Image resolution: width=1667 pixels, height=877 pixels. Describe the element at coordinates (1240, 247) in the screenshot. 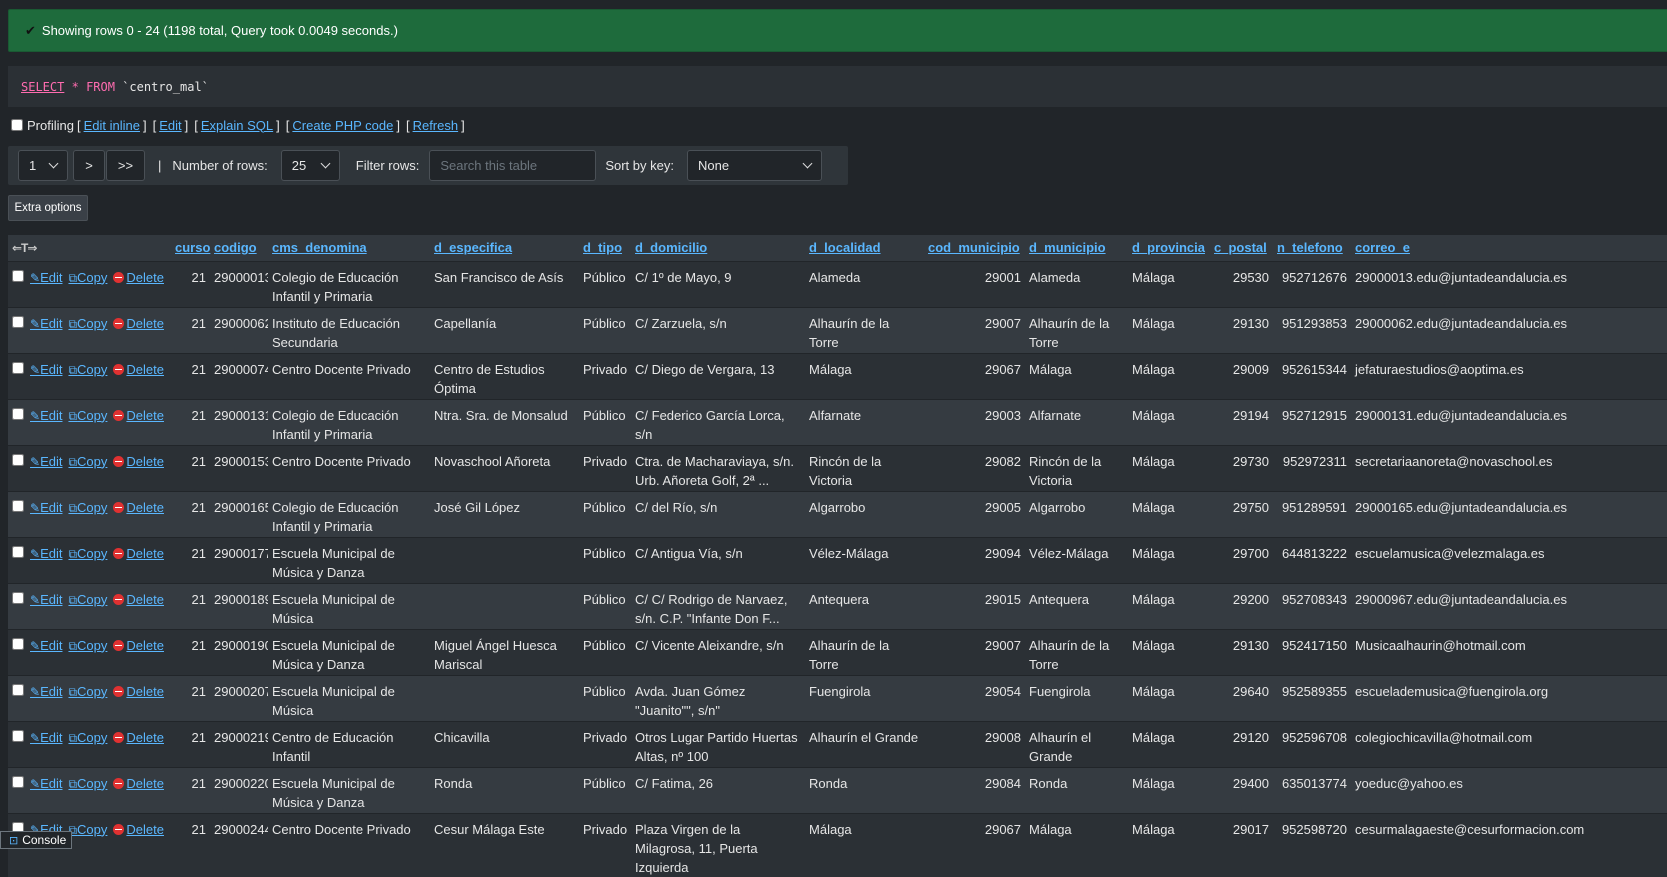

I see `column-header-c-postal: c_postal` at that location.